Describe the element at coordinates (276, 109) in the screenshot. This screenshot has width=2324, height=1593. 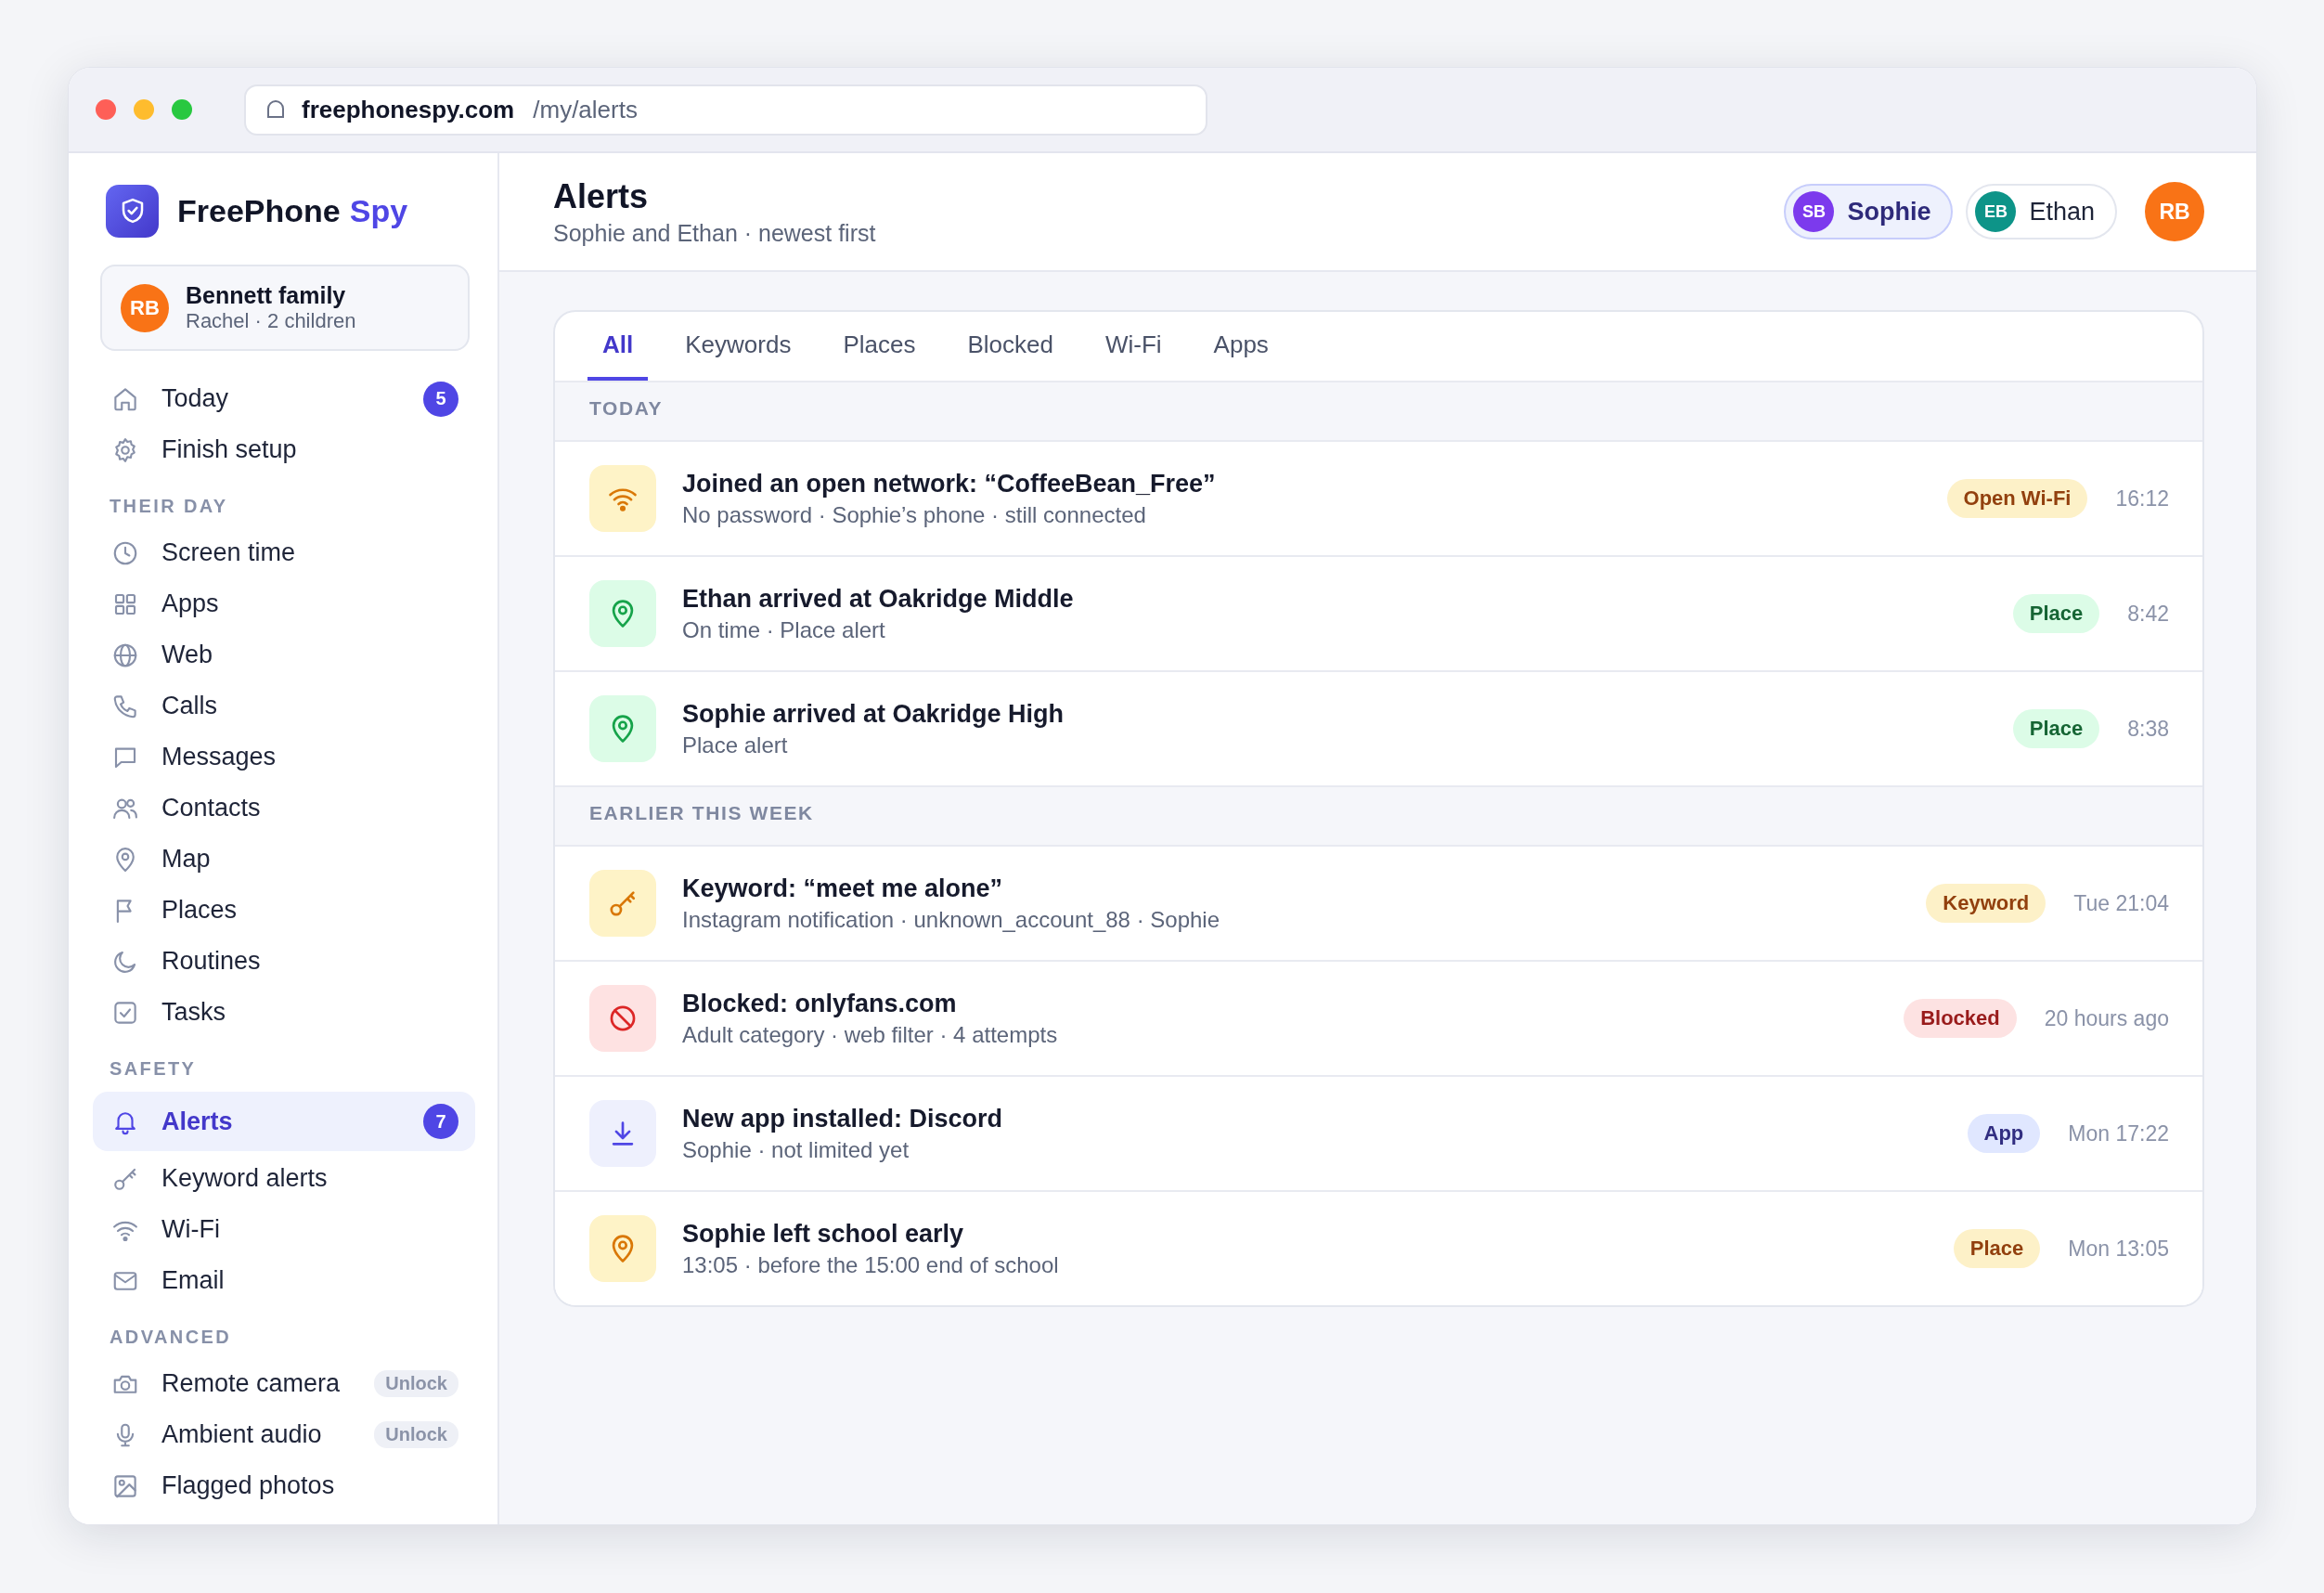
I see `page-icon` at that location.